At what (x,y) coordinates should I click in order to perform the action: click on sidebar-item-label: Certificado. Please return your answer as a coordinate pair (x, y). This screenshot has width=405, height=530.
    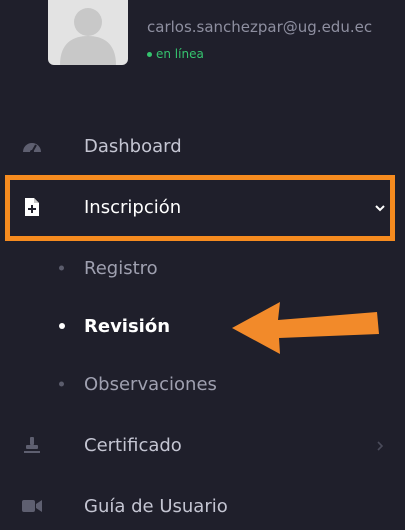
    Looking at the image, I should click on (133, 445).